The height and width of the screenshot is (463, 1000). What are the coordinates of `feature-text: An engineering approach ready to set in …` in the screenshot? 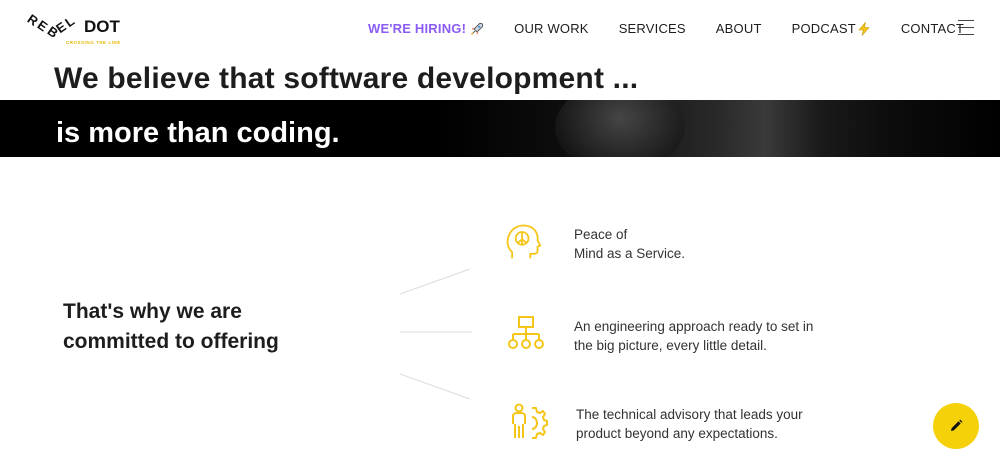 It's located at (693, 336).